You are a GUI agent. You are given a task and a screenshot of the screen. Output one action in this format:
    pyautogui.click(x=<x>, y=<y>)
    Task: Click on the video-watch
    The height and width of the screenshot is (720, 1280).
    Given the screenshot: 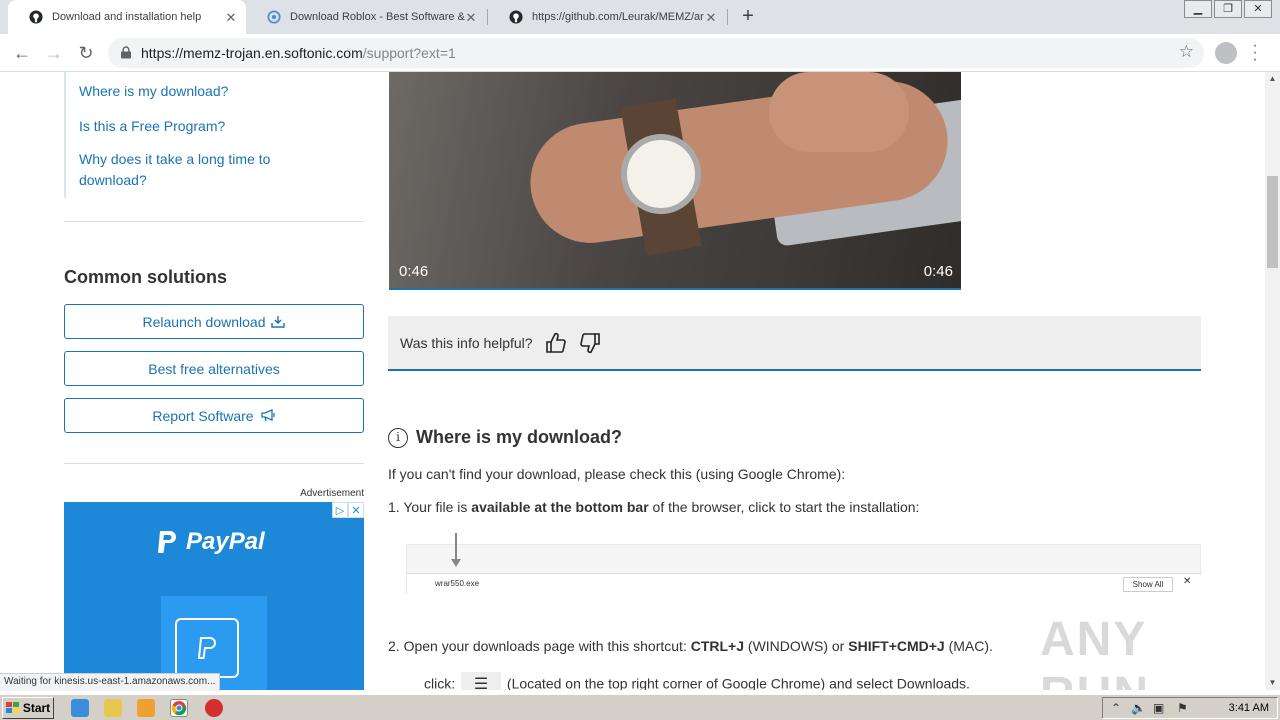 What is the action you would take?
    pyautogui.click(x=661, y=174)
    